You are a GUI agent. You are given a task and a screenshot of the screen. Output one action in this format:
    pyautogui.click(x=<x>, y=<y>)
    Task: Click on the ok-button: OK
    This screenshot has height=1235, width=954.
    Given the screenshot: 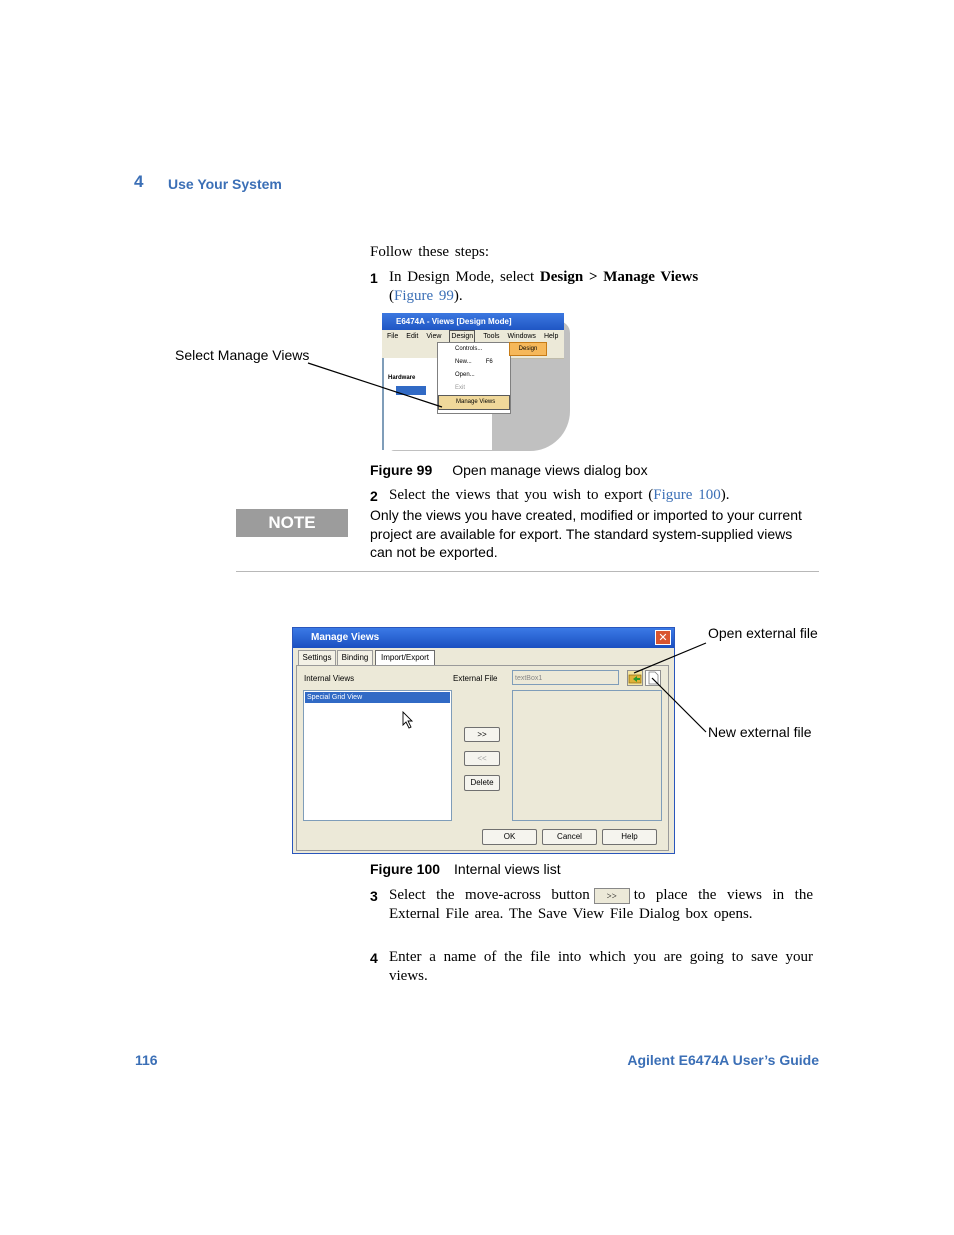 What is the action you would take?
    pyautogui.click(x=509, y=837)
    